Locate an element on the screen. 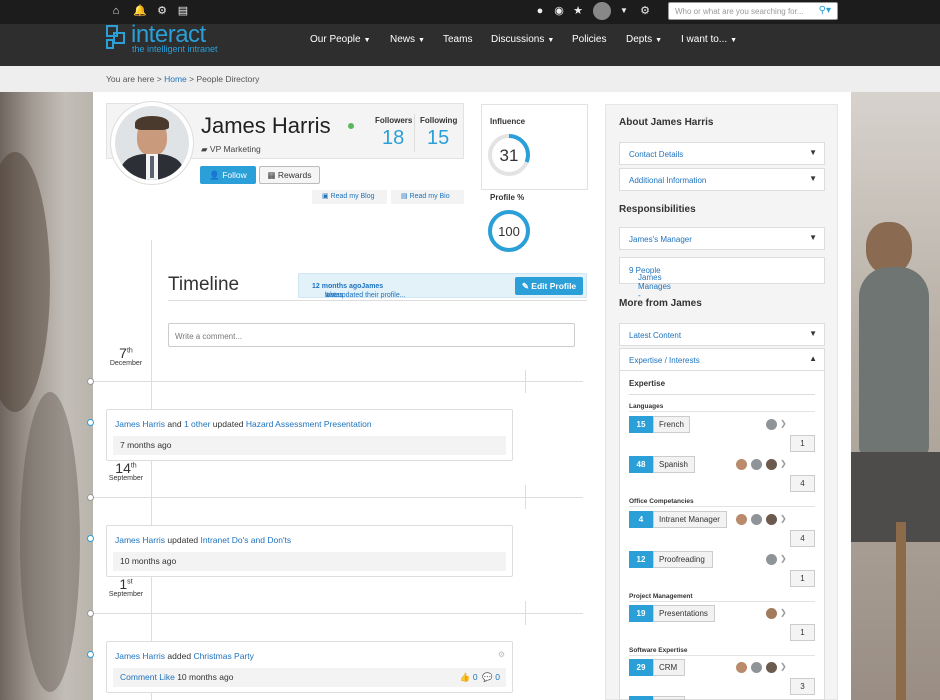 This screenshot has height=700, width=940. search-icon: ⚲▾ is located at coordinates (825, 10).